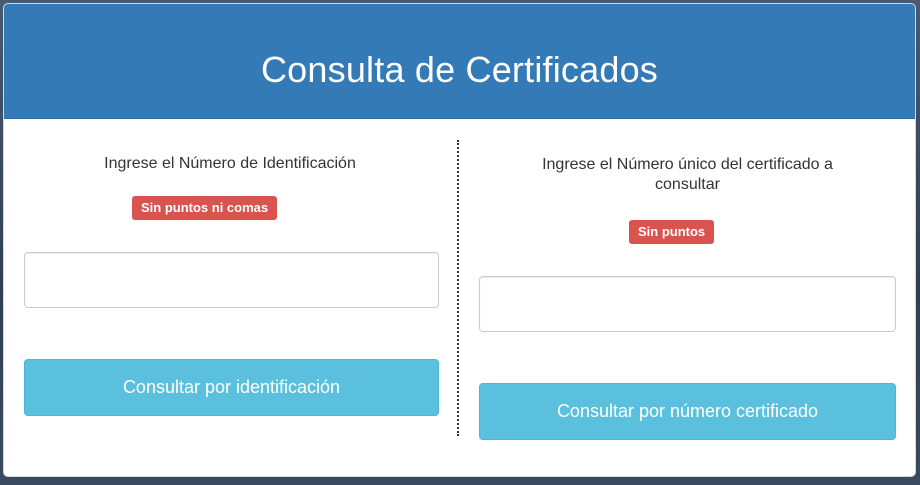  Describe the element at coordinates (687, 411) in the screenshot. I see `search-by-certificate-number-button: Consultar por número certificado` at that location.